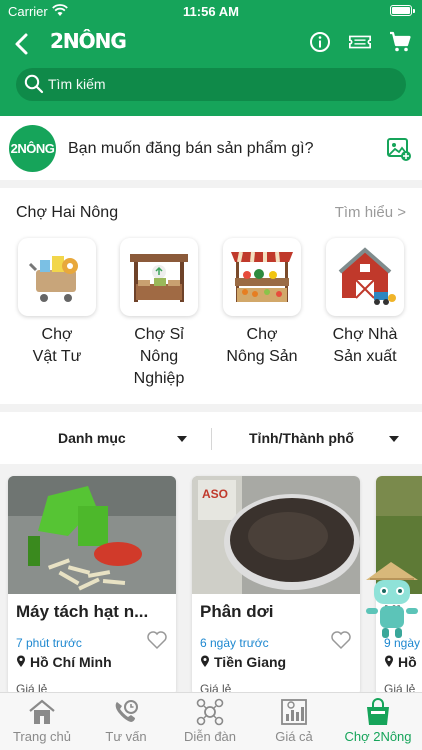 The image size is (422, 750). I want to click on product-location: Tiền Giang, so click(243, 662).